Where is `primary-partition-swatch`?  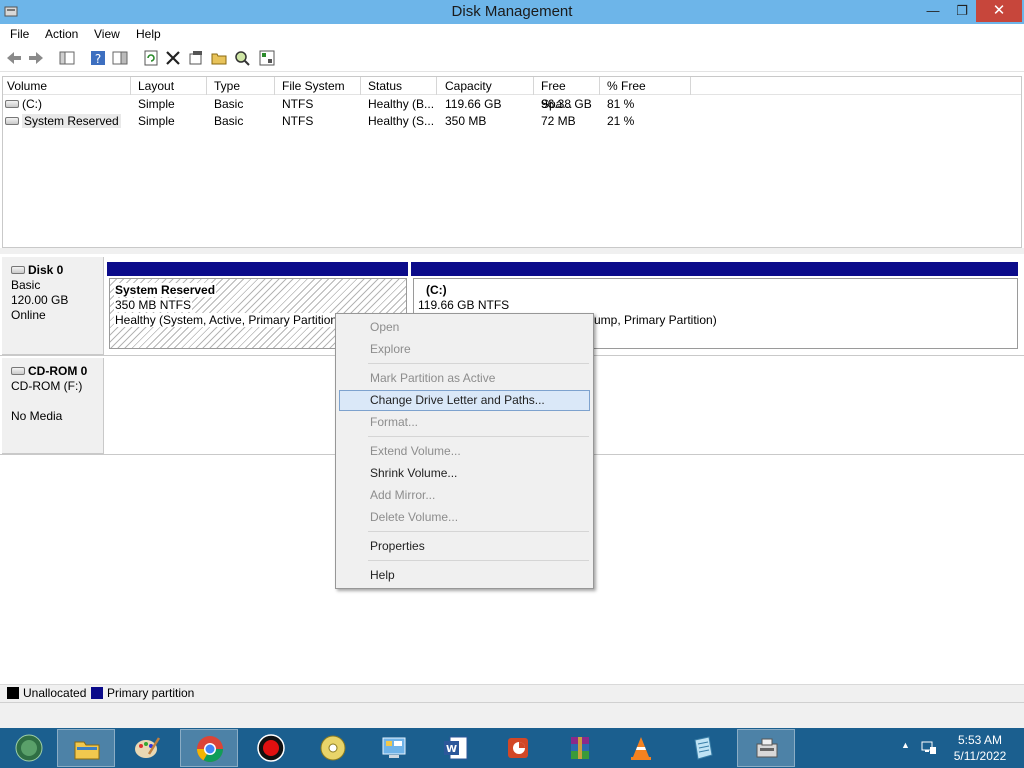 primary-partition-swatch is located at coordinates (97, 693).